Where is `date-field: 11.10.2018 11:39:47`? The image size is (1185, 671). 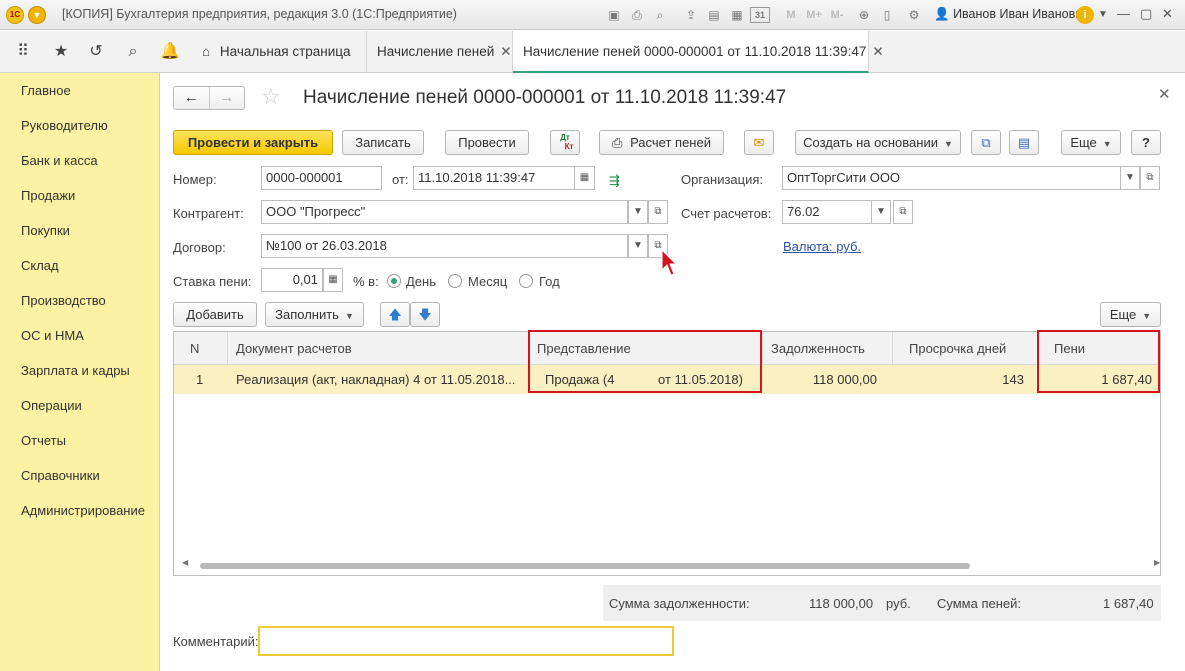
date-field: 11.10.2018 11:39:47 is located at coordinates (494, 178).